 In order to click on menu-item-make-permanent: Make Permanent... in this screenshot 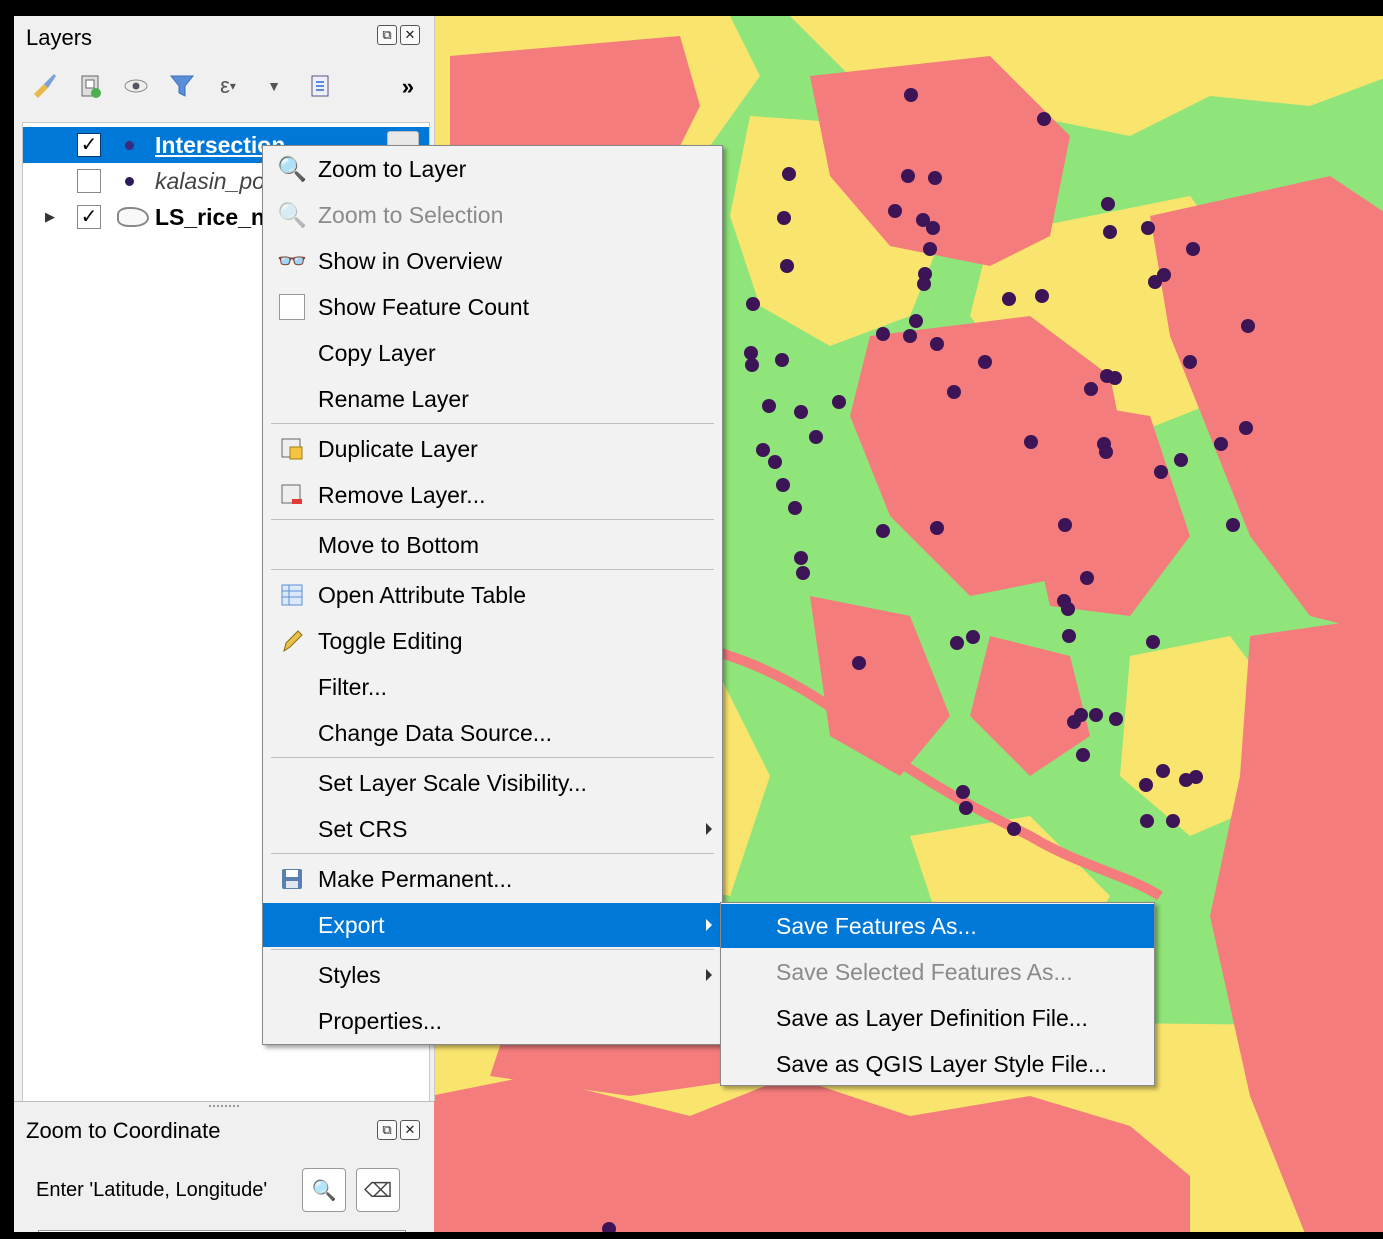, I will do `click(492, 879)`.